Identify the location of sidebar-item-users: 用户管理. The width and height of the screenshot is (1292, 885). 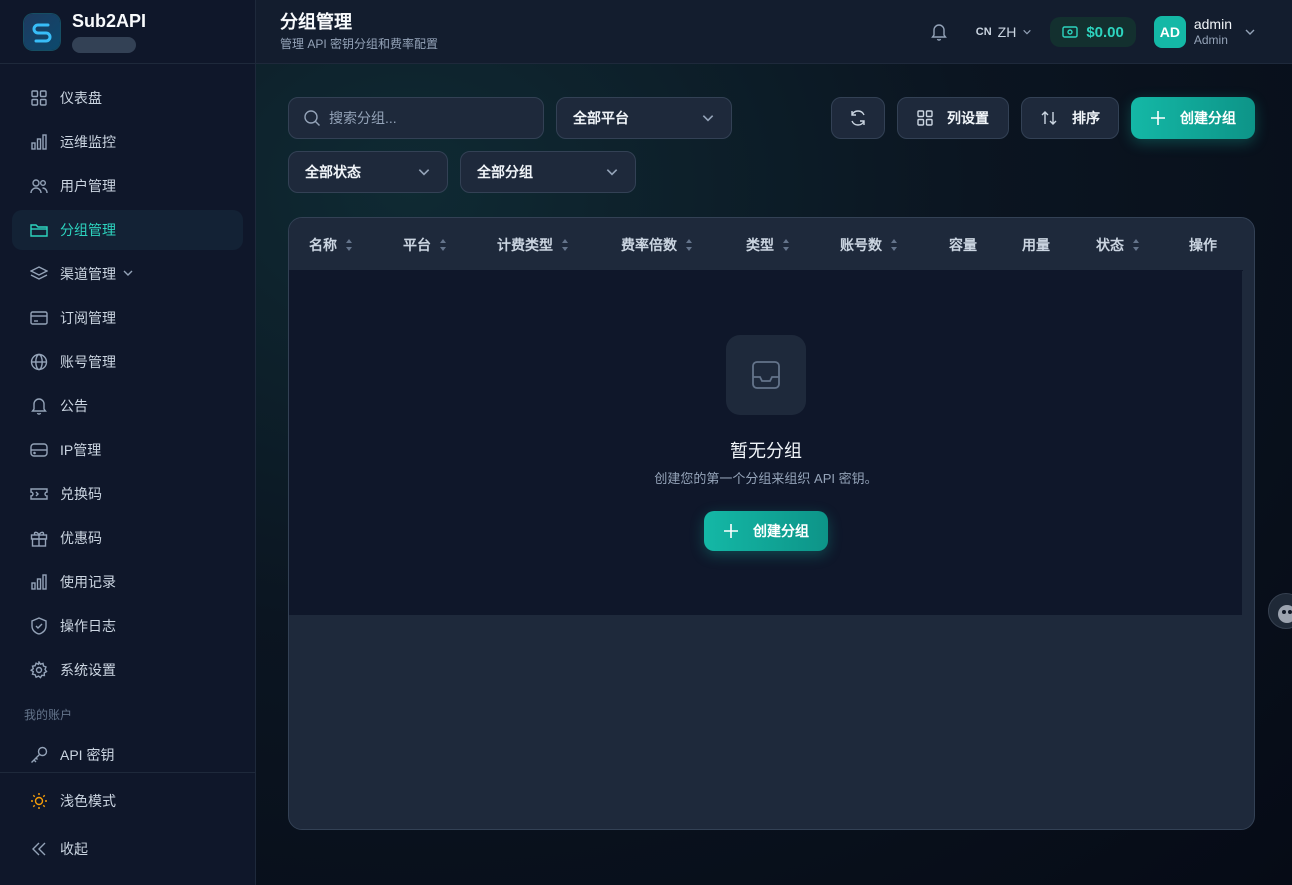
(127, 186).